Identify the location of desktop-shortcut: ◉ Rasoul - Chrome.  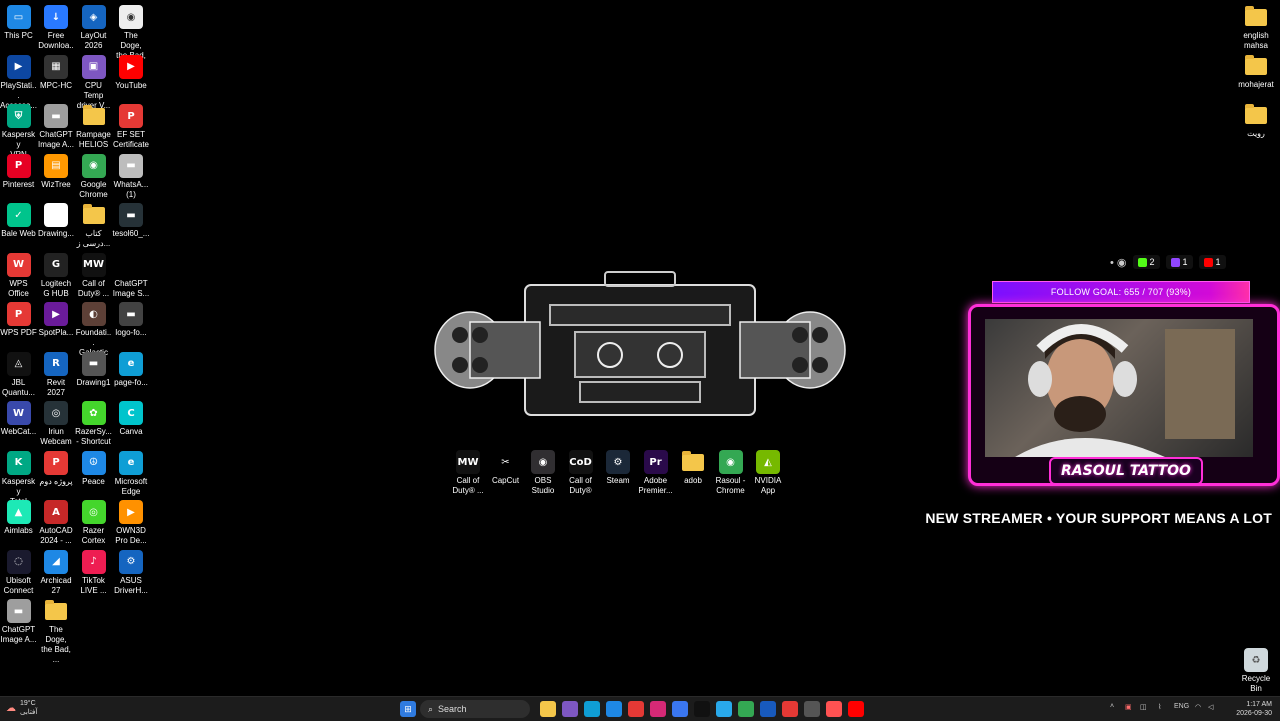
(731, 473).